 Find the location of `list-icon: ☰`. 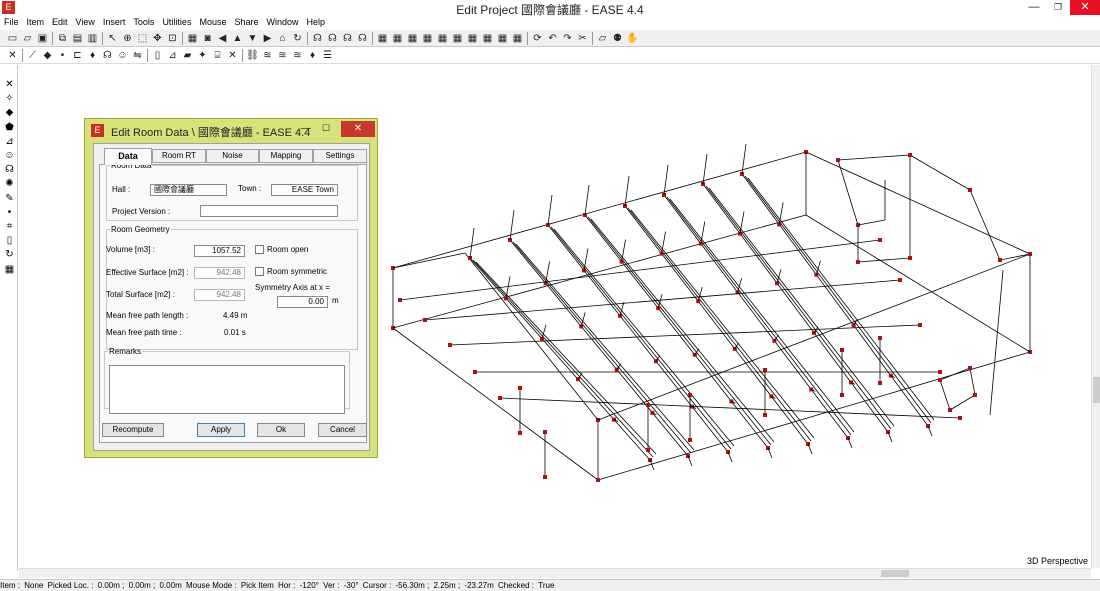

list-icon: ☰ is located at coordinates (327, 55).